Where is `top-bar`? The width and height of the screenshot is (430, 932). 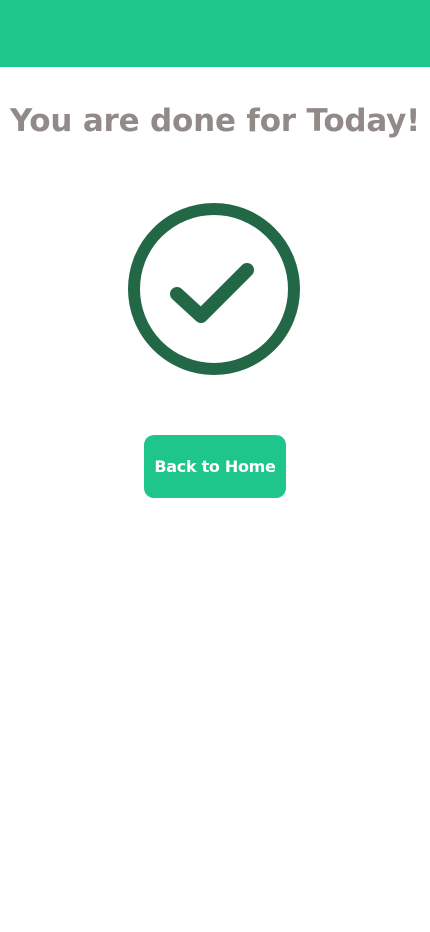
top-bar is located at coordinates (215, 33).